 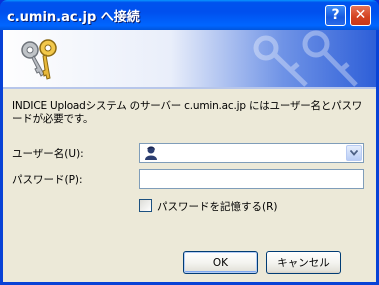 What do you see at coordinates (73, 17) in the screenshot?
I see `window-title: c.umin.ac.jp へ接続` at bounding box center [73, 17].